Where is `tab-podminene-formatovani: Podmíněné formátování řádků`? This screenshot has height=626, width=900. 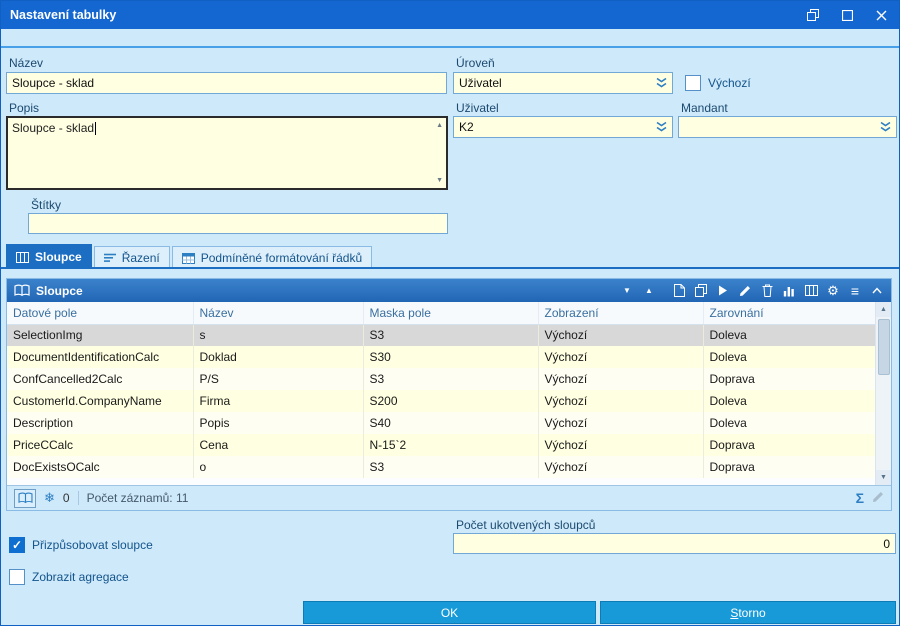 tab-podminene-formatovani: Podmíněné formátování řádků is located at coordinates (272, 257).